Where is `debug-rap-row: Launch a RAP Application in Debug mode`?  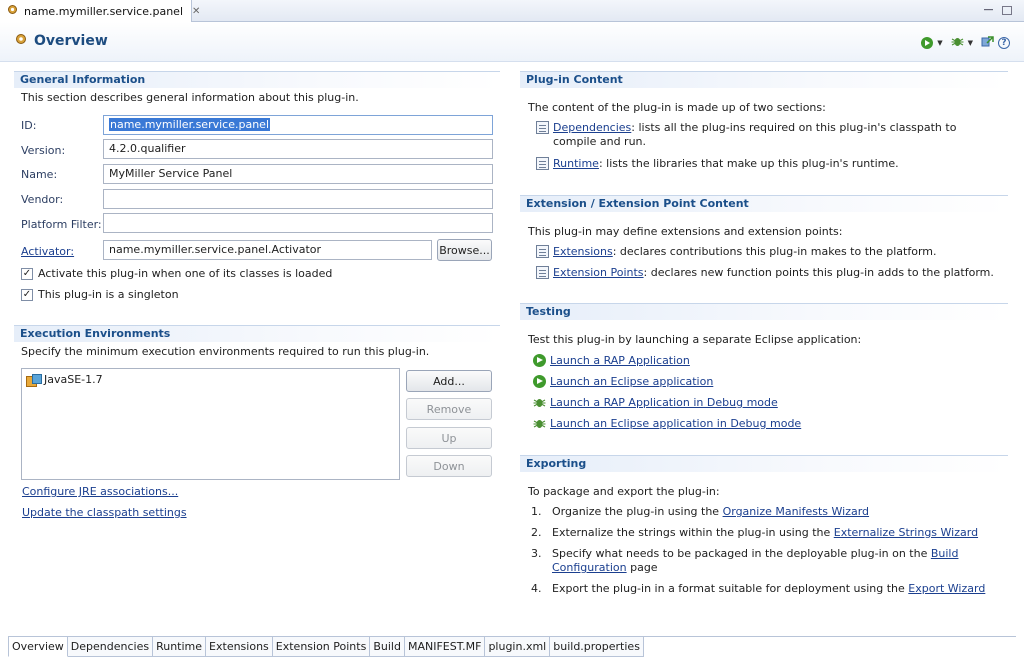
debug-rap-row: Launch a RAP Application in Debug mode is located at coordinates (763, 403).